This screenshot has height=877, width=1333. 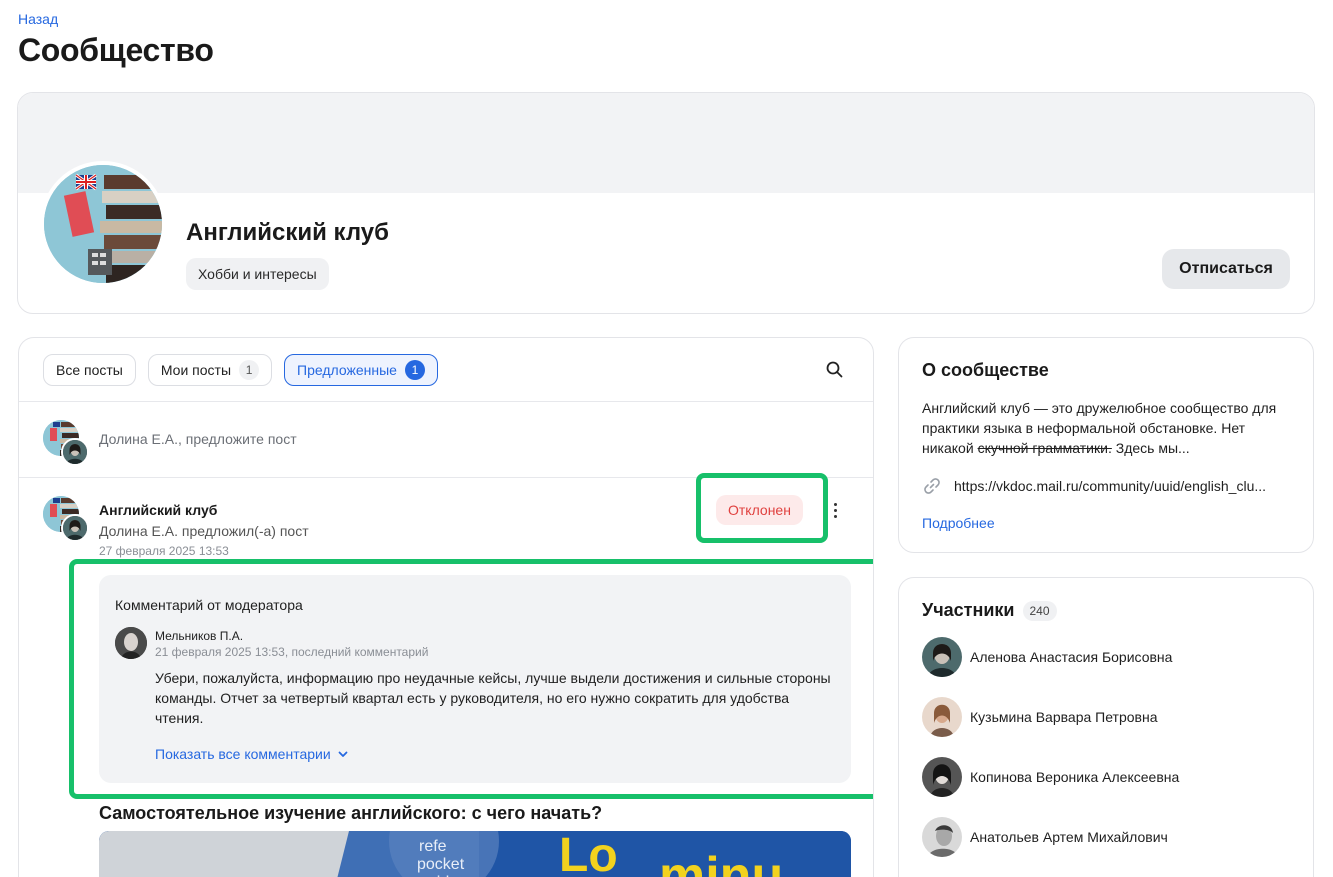 I want to click on tab-label: Все посты, so click(x=89, y=370).